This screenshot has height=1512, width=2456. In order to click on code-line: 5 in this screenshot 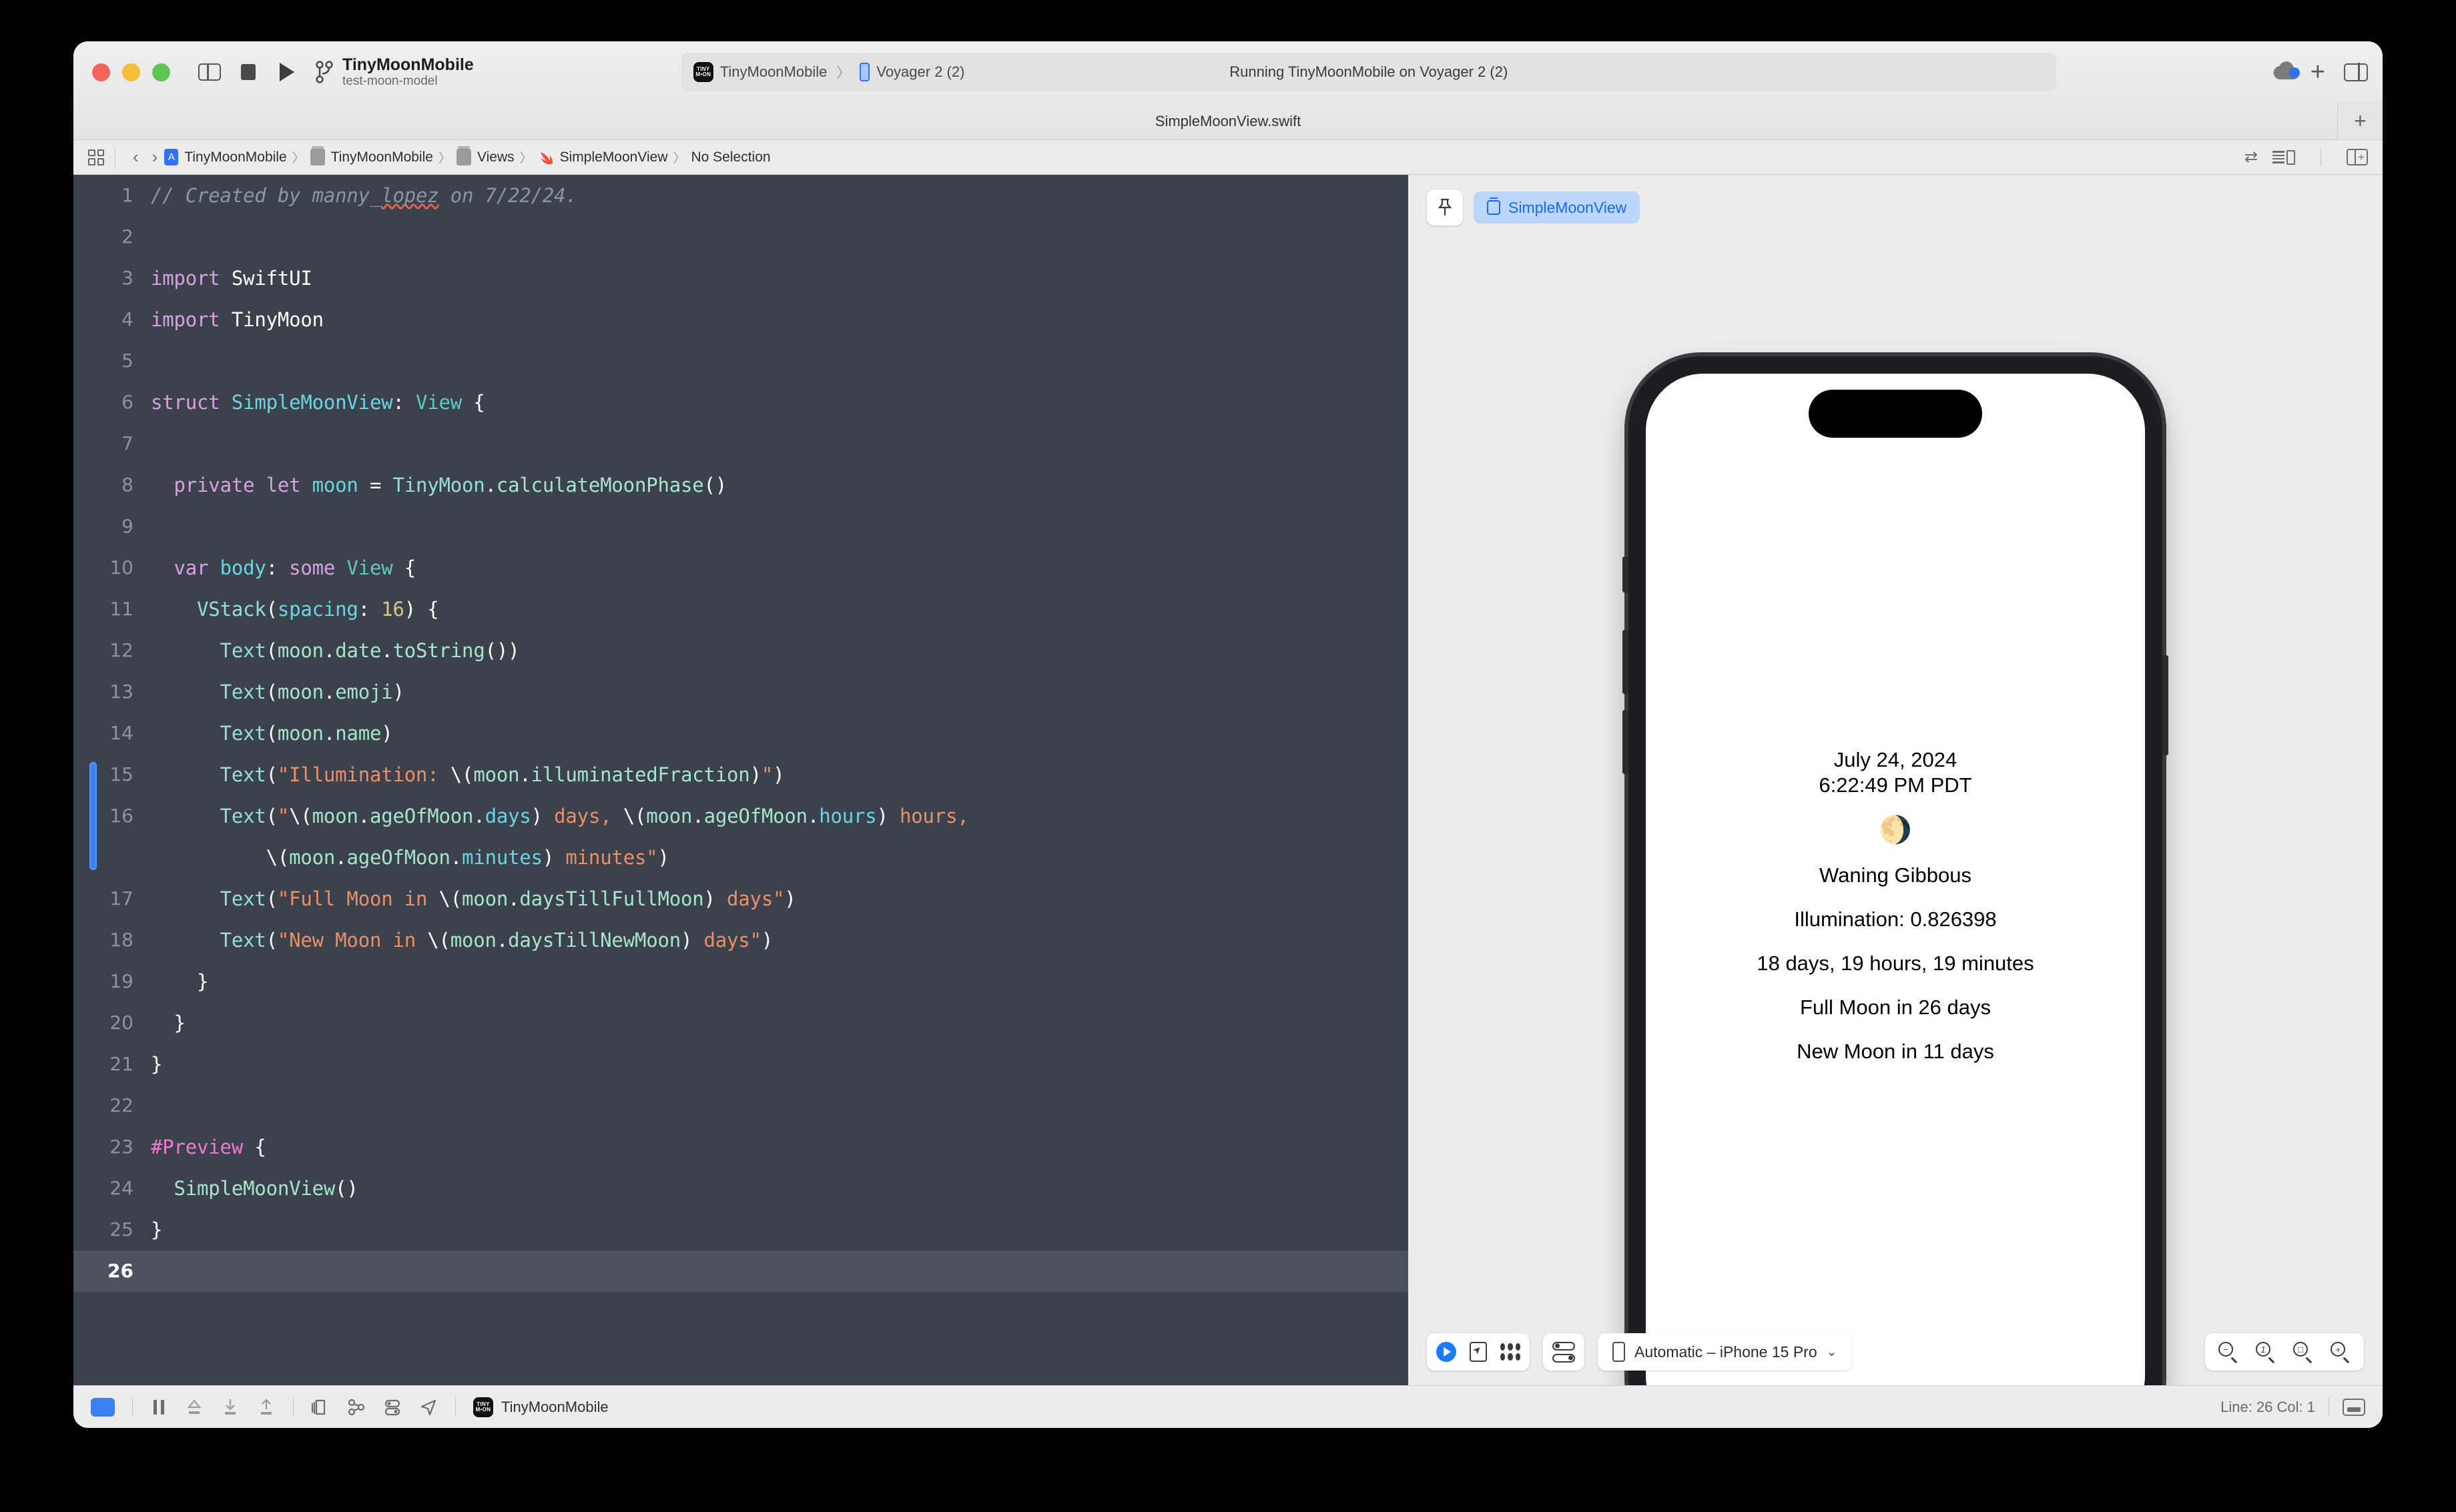, I will do `click(740, 361)`.